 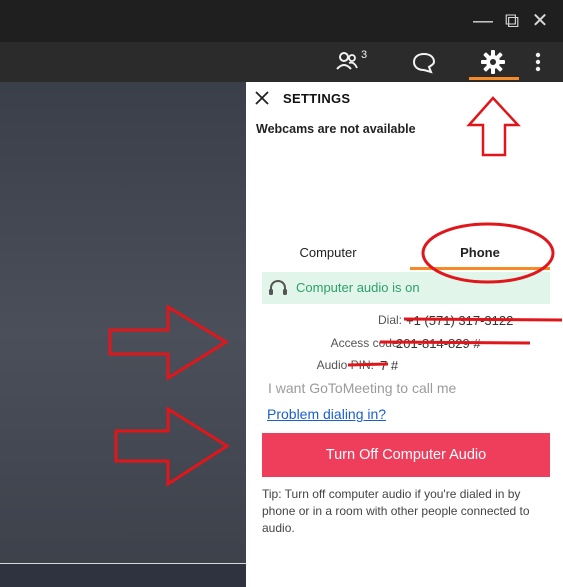 What do you see at coordinates (460, 320) in the screenshot?
I see `dial-number: +1 (571) 317-3122` at bounding box center [460, 320].